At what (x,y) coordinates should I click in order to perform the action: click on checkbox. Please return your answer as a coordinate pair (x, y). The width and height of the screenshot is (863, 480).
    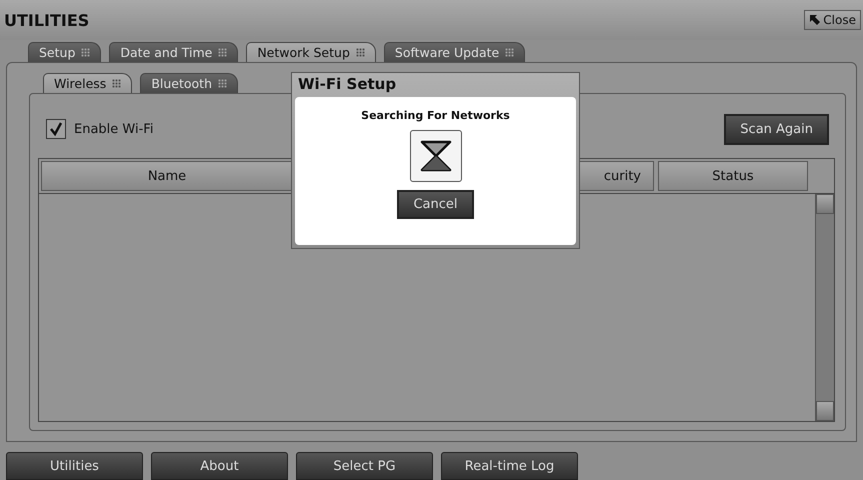
    Looking at the image, I should click on (56, 129).